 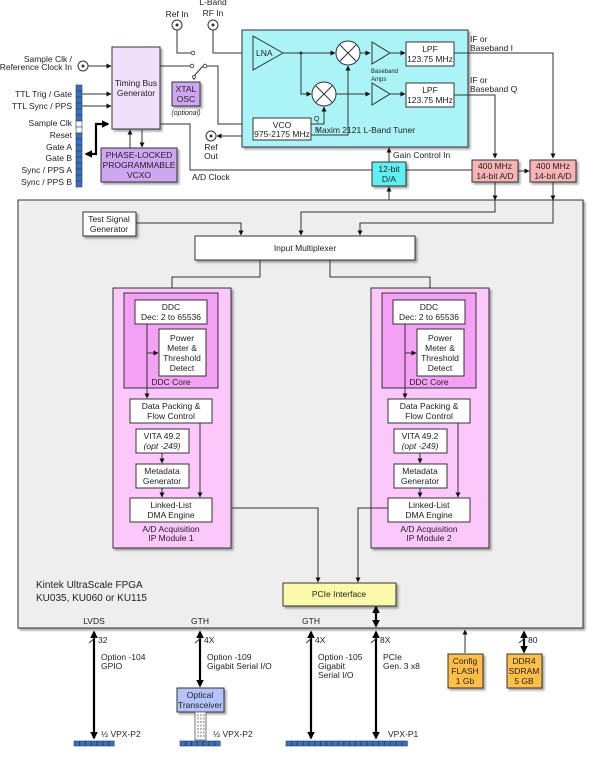 What do you see at coordinates (170, 538) in the screenshot?
I see `svg-text: IP Module 1` at bounding box center [170, 538].